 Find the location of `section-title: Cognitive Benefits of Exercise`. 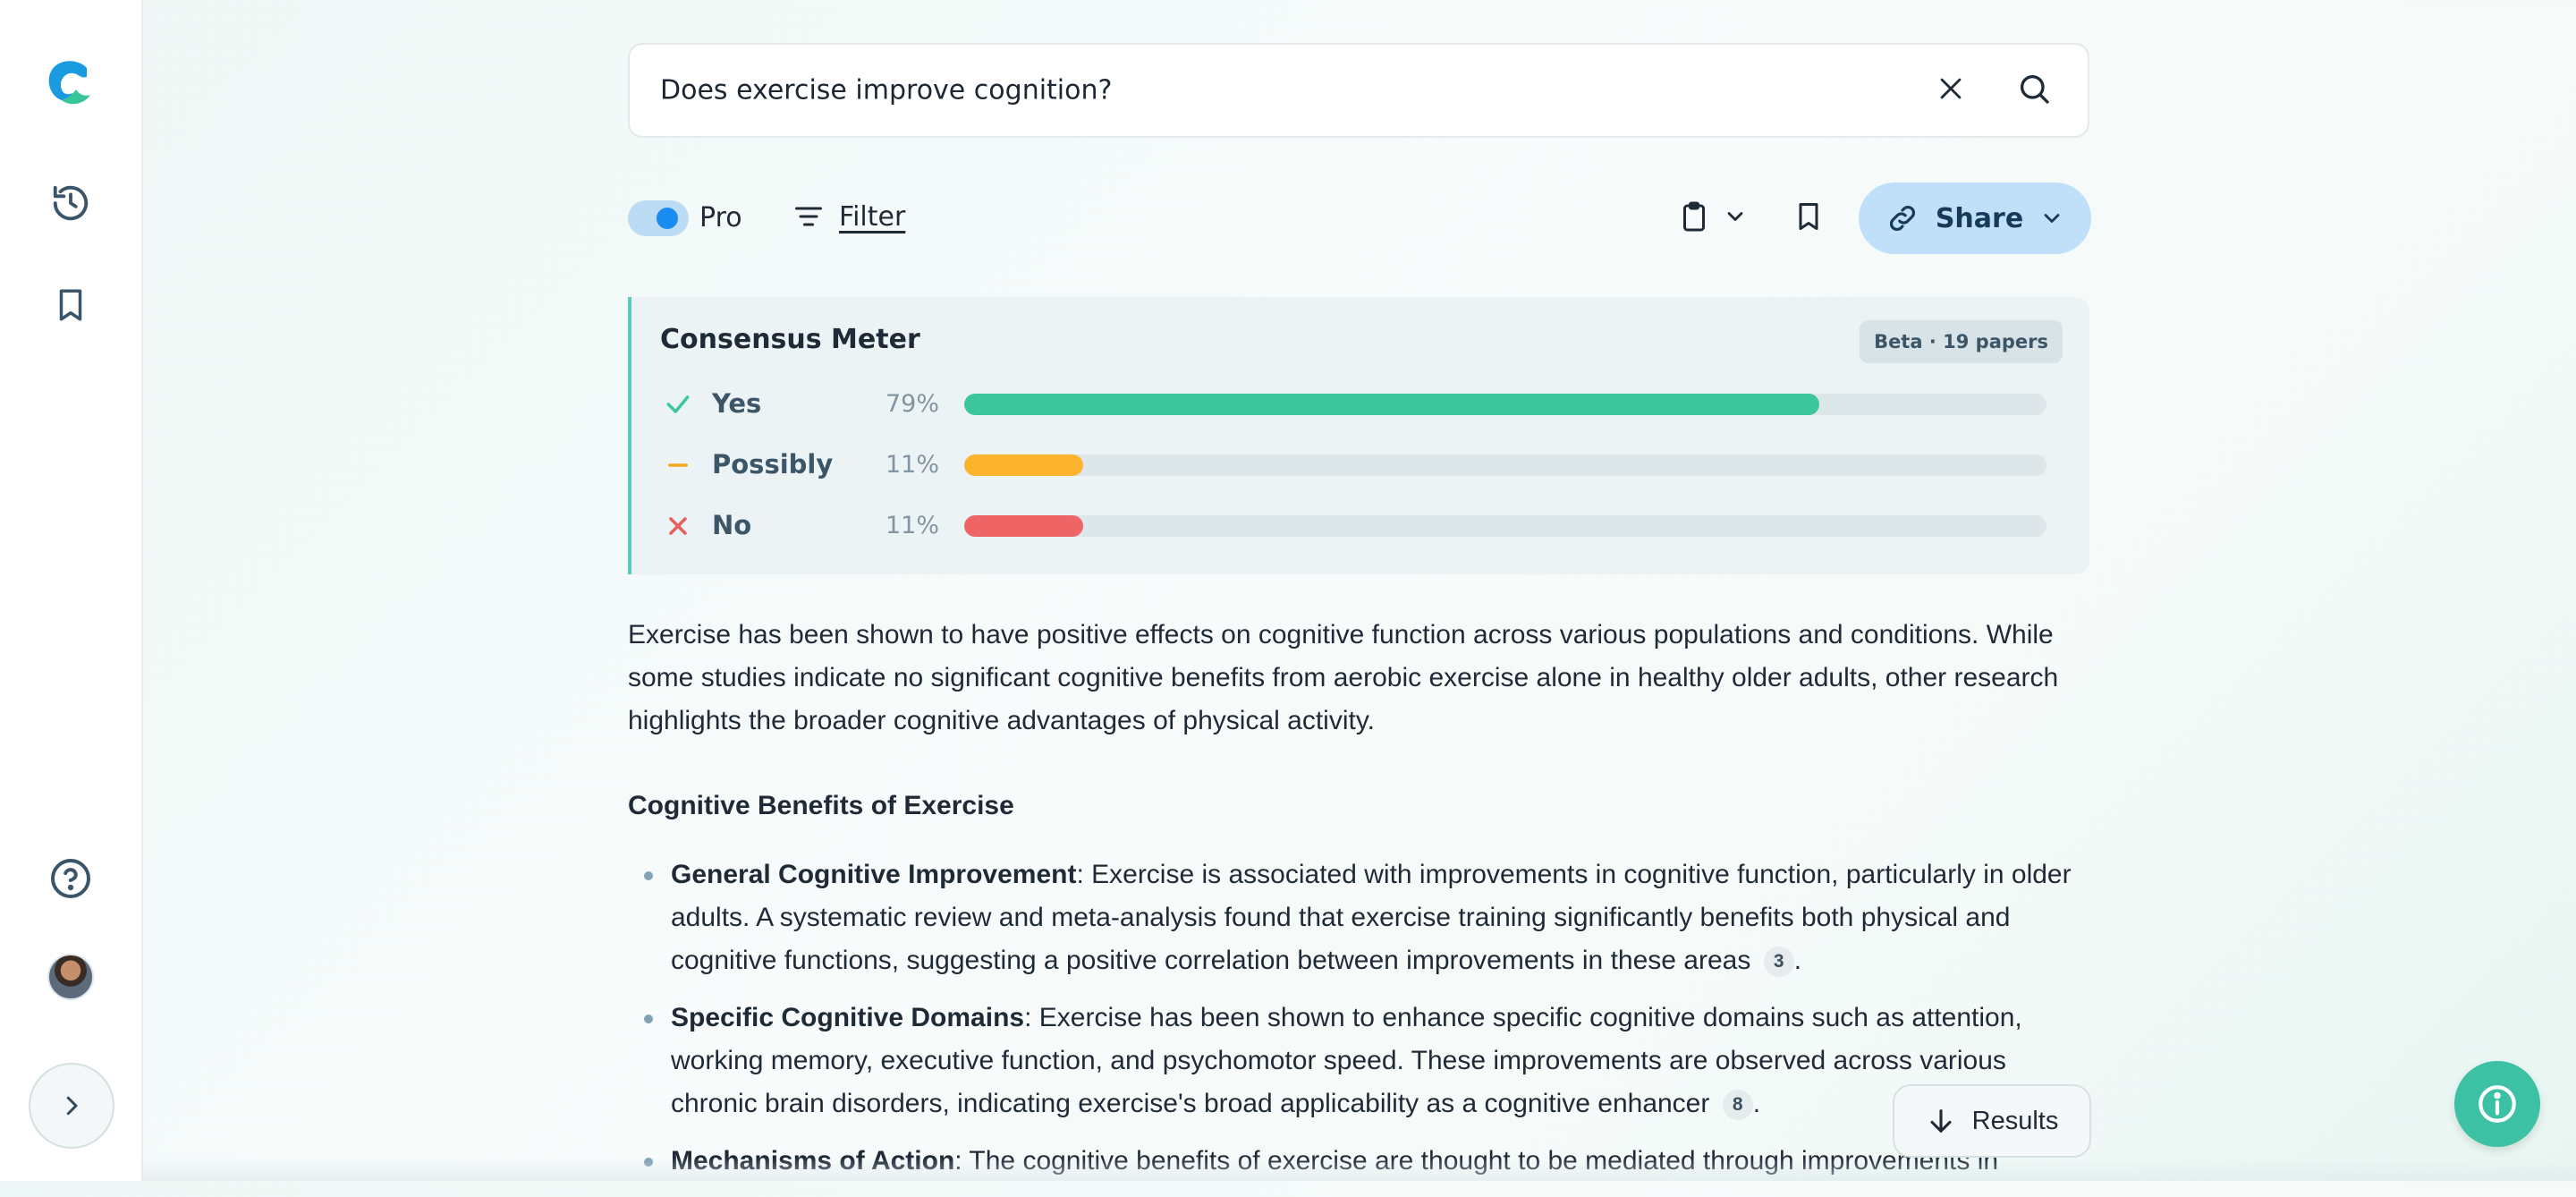

section-title: Cognitive Benefits of Exercise is located at coordinates (821, 805).